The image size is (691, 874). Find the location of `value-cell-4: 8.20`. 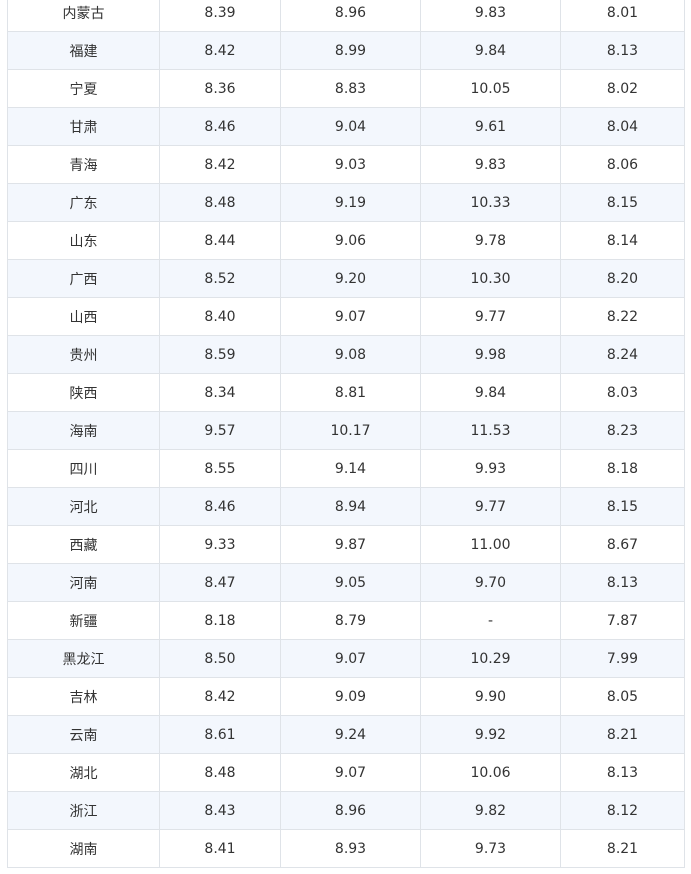

value-cell-4: 8.20 is located at coordinates (622, 278).